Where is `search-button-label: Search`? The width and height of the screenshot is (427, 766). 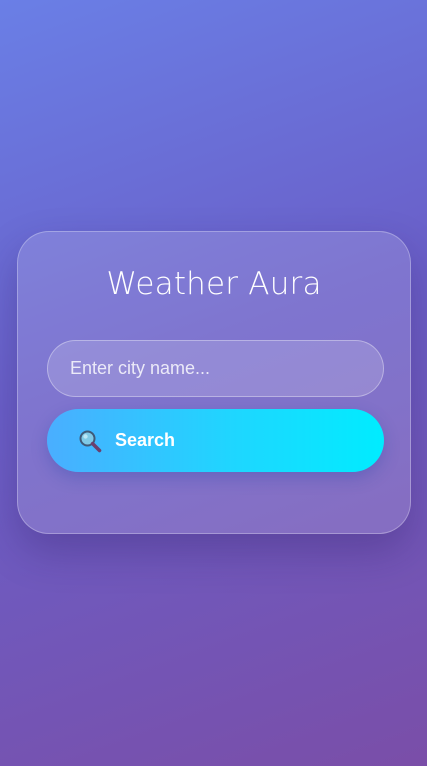 search-button-label: Search is located at coordinates (145, 440).